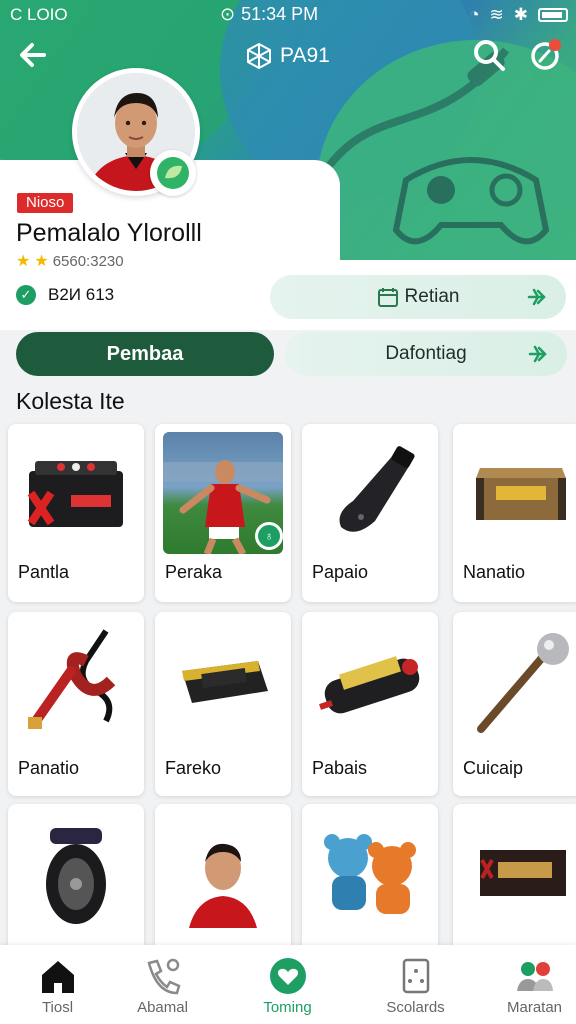 This screenshot has height=1024, width=576. What do you see at coordinates (45, 203) in the screenshot?
I see `status-badge: Nioso` at bounding box center [45, 203].